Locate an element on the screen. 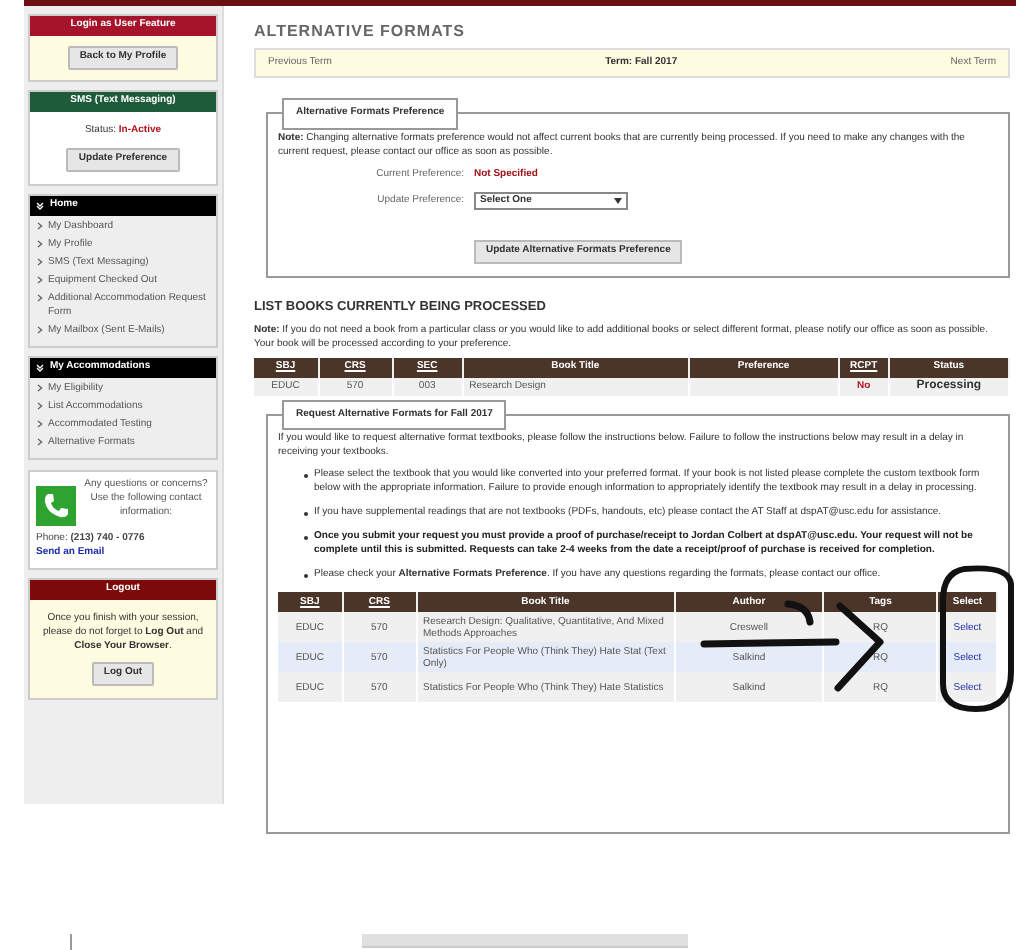  page-title: ALTERNATIVE FORMATS is located at coordinates (360, 30).